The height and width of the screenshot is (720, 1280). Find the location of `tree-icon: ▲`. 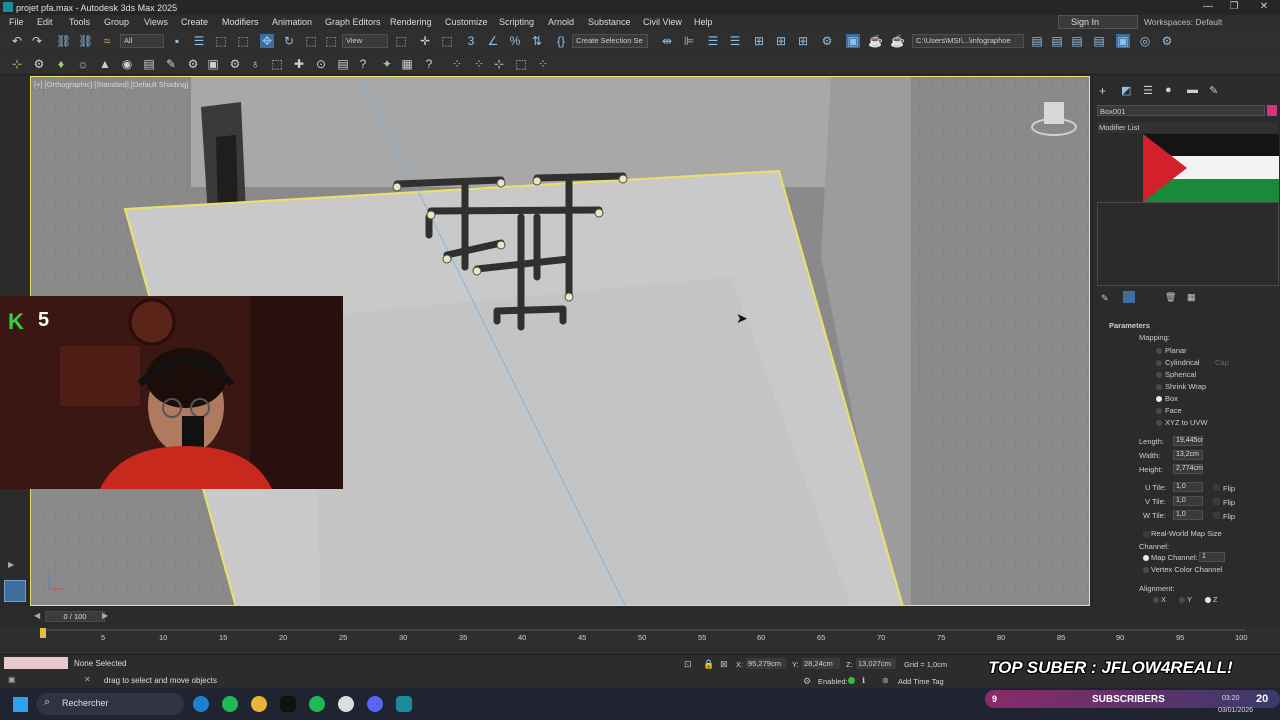

tree-icon: ▲ is located at coordinates (105, 64).